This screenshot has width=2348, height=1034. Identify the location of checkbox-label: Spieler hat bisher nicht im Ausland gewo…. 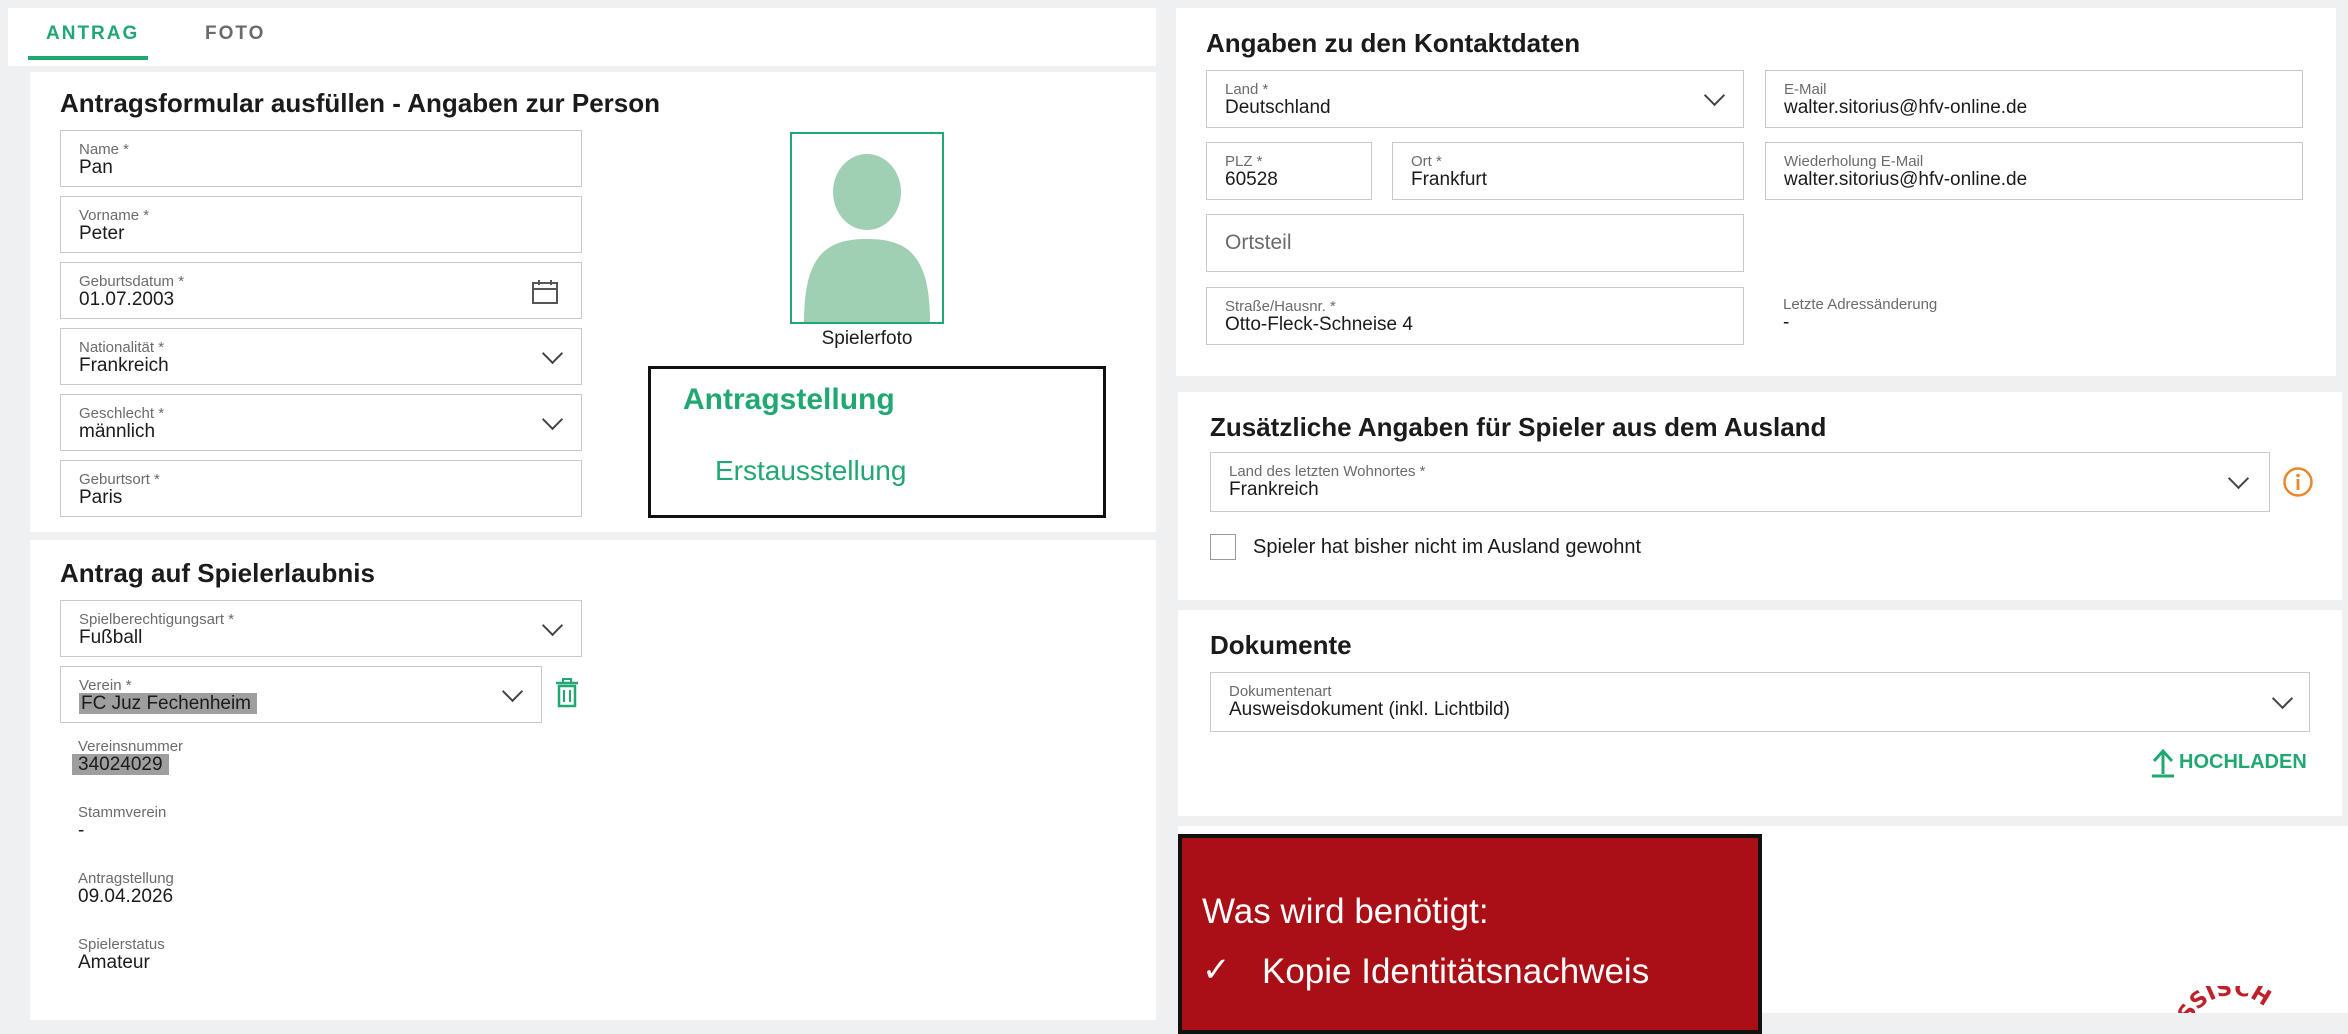
(1447, 547).